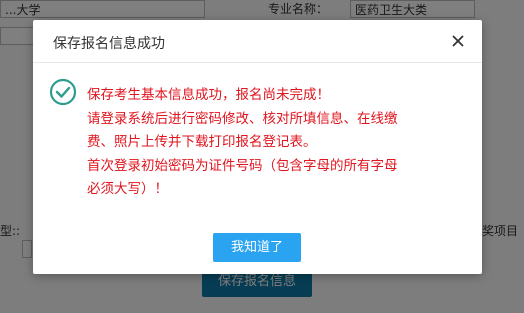 The height and width of the screenshot is (313, 524). I want to click on message-line: 保存考生基本信息成功，报名尚未完成！, so click(208, 95).